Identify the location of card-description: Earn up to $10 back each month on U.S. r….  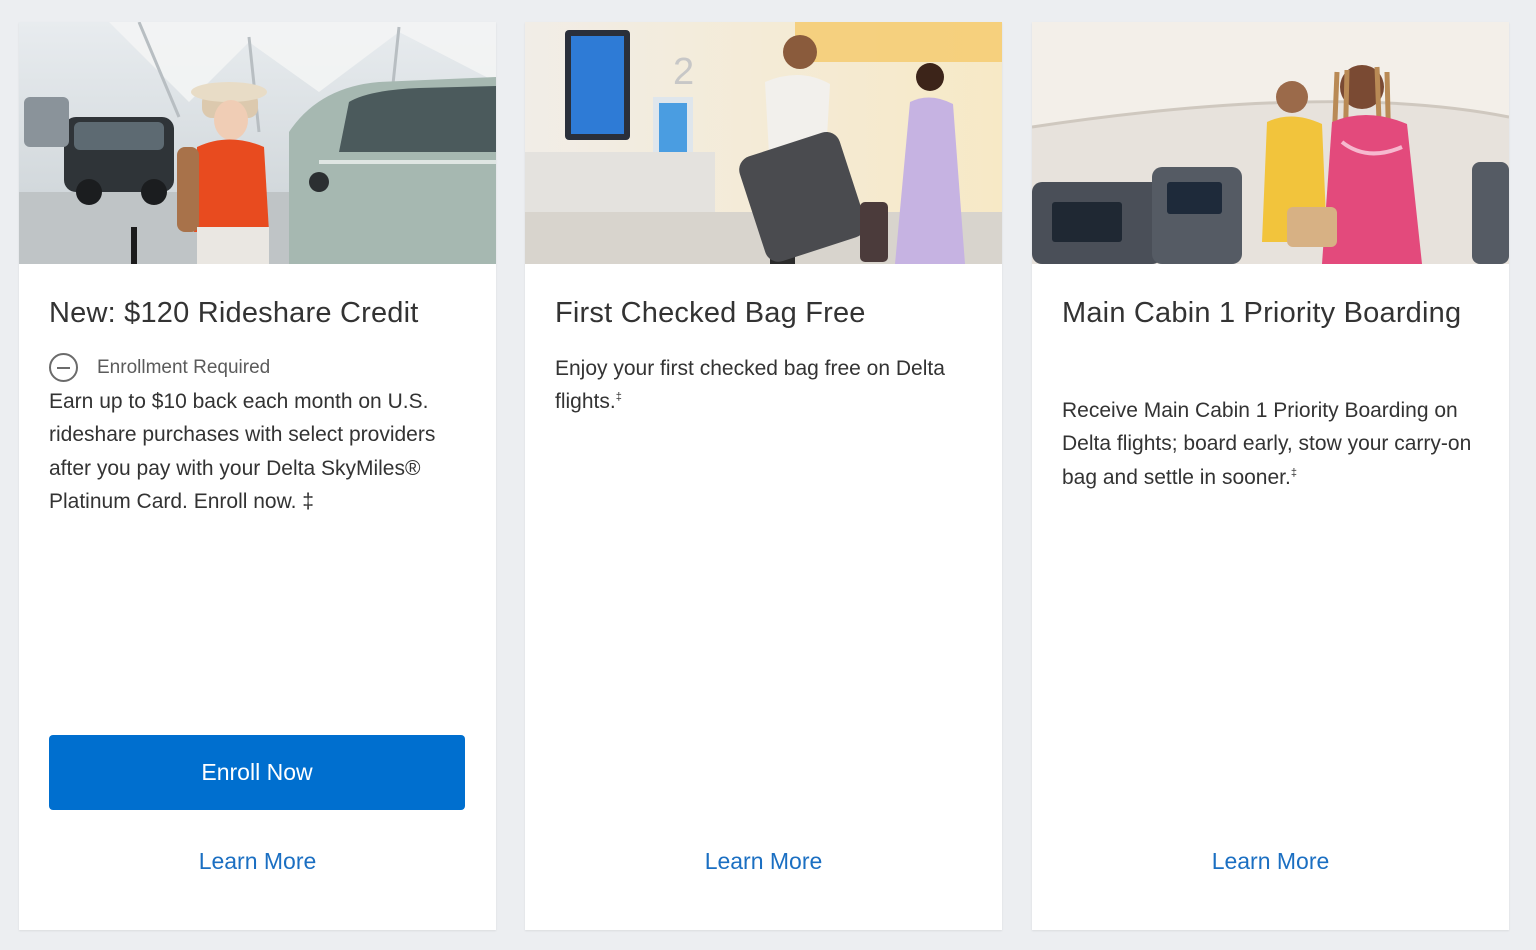
(242, 451).